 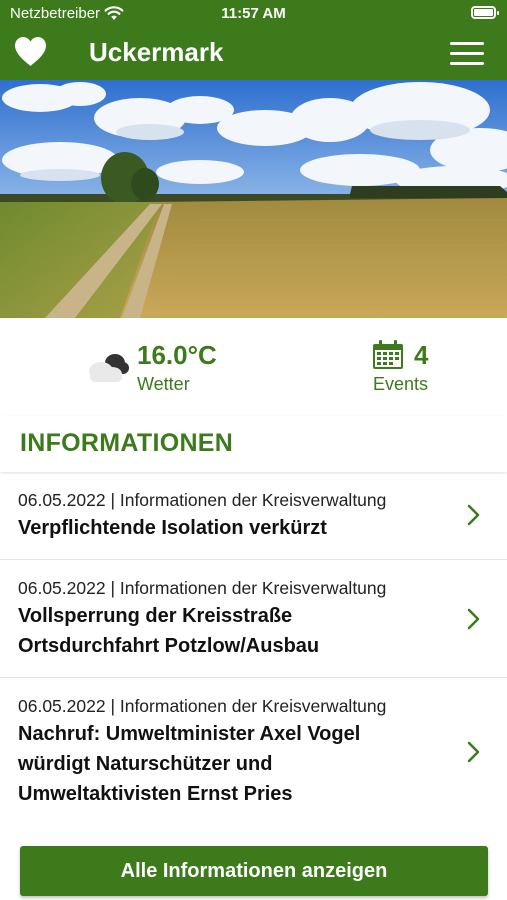 I want to click on news-title: Verpflichtende Isolation verkürzt, so click(x=172, y=528).